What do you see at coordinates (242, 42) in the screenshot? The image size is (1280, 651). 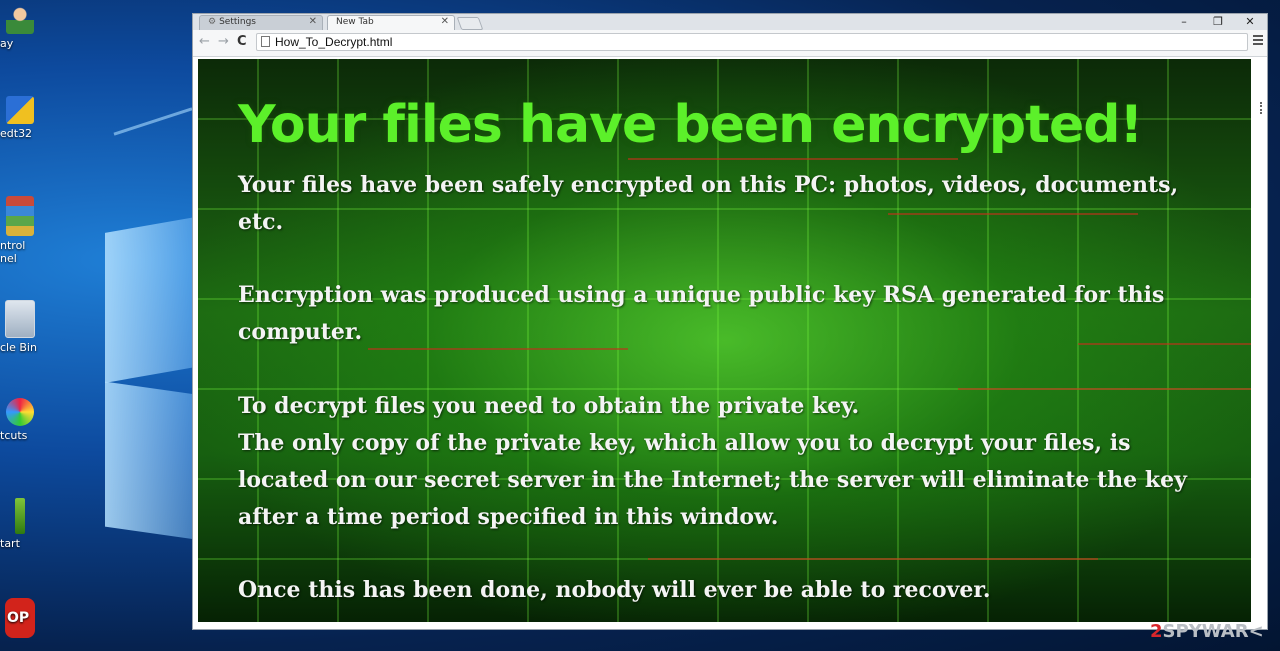 I see `reload-icon: C` at bounding box center [242, 42].